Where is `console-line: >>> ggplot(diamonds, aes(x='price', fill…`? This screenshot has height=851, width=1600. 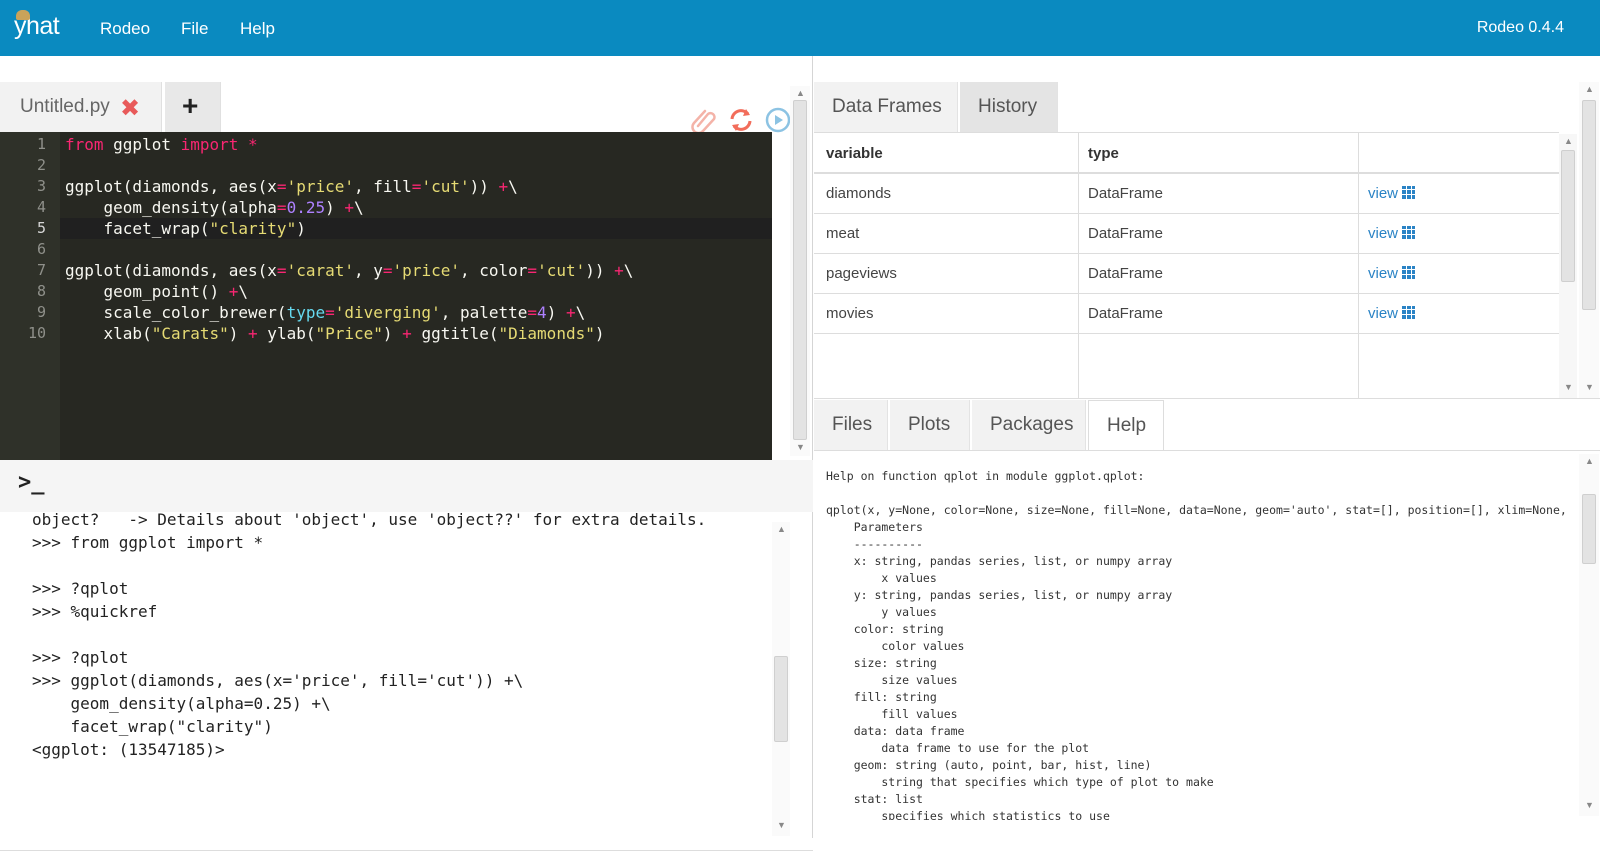 console-line: >>> ggplot(diamonds, aes(x='price', fill… is located at coordinates (278, 680).